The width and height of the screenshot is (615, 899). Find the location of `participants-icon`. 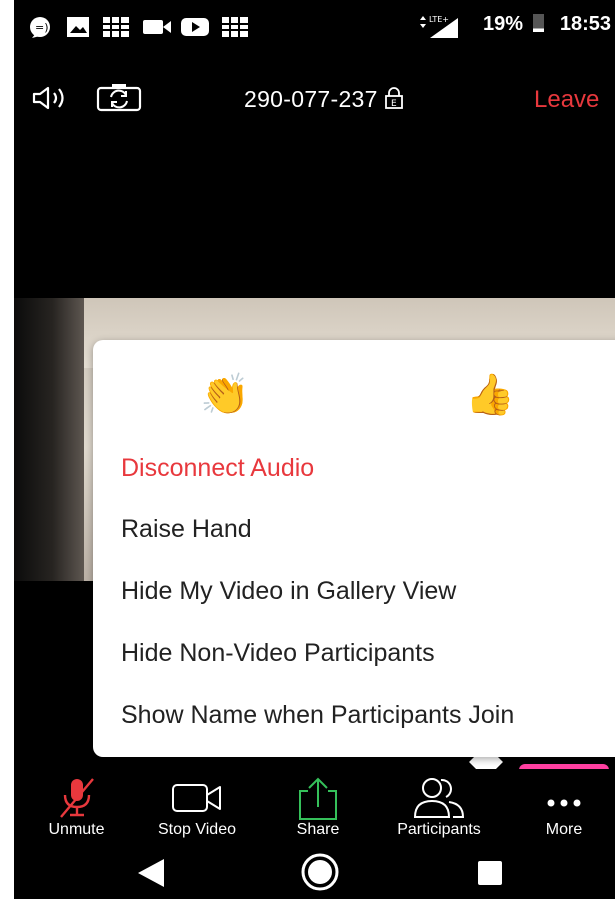

participants-icon is located at coordinates (439, 798).